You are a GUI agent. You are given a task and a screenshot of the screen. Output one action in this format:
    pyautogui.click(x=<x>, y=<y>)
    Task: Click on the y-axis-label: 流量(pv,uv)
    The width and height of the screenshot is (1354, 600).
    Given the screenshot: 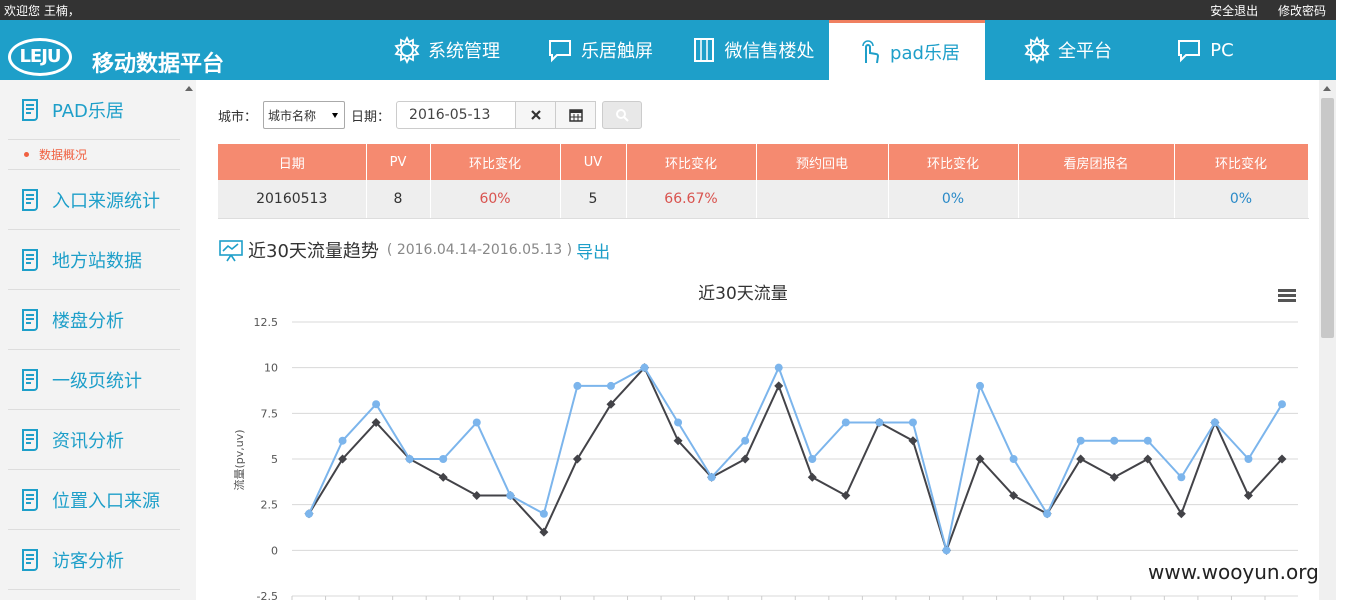 What is the action you would take?
    pyautogui.click(x=239, y=459)
    